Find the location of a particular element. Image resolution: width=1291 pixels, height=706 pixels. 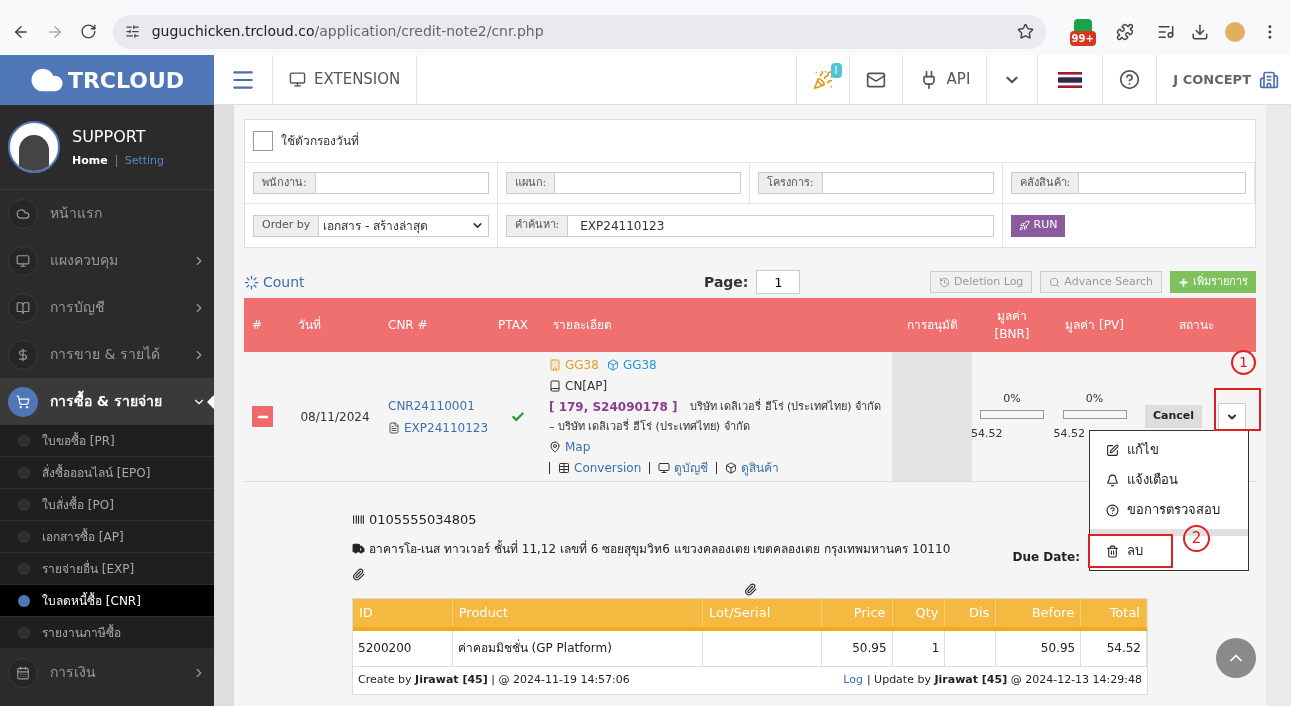

submenu-item: ใบขอซื้อ [PR] is located at coordinates (107, 441).